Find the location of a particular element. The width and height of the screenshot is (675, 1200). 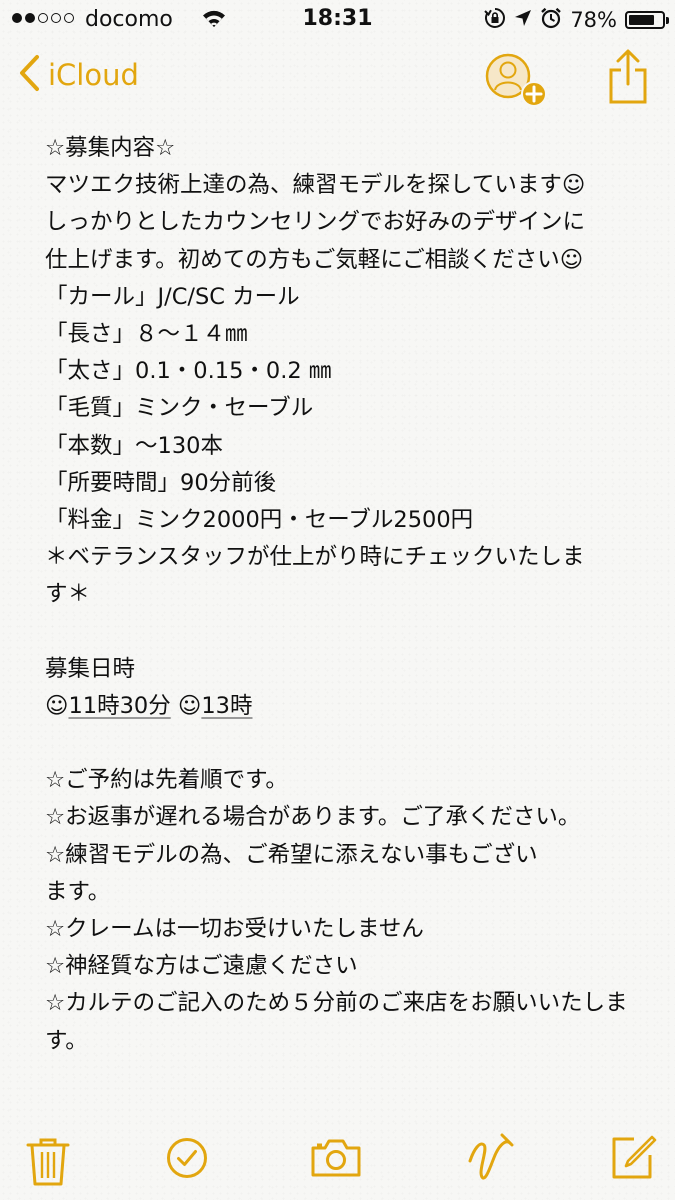

add-person-icon is located at coordinates (517, 83).